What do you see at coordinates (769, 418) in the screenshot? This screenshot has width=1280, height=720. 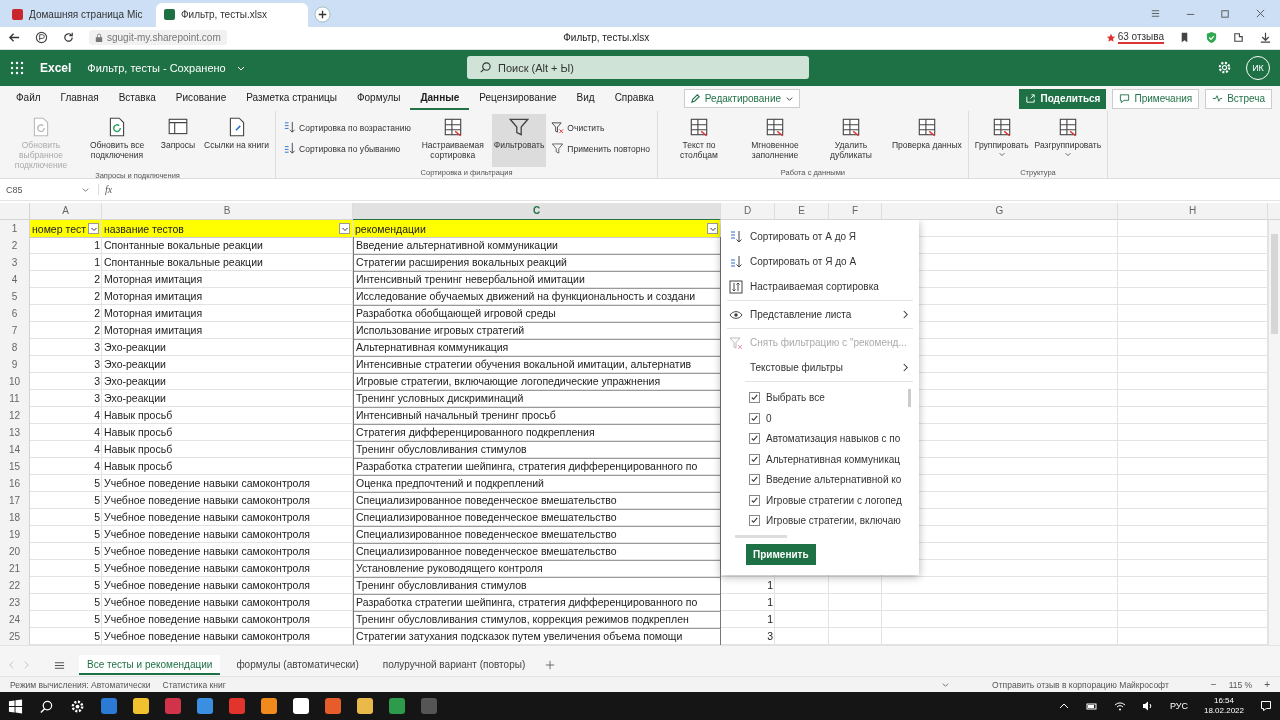 I see `checkbox-label: 0` at bounding box center [769, 418].